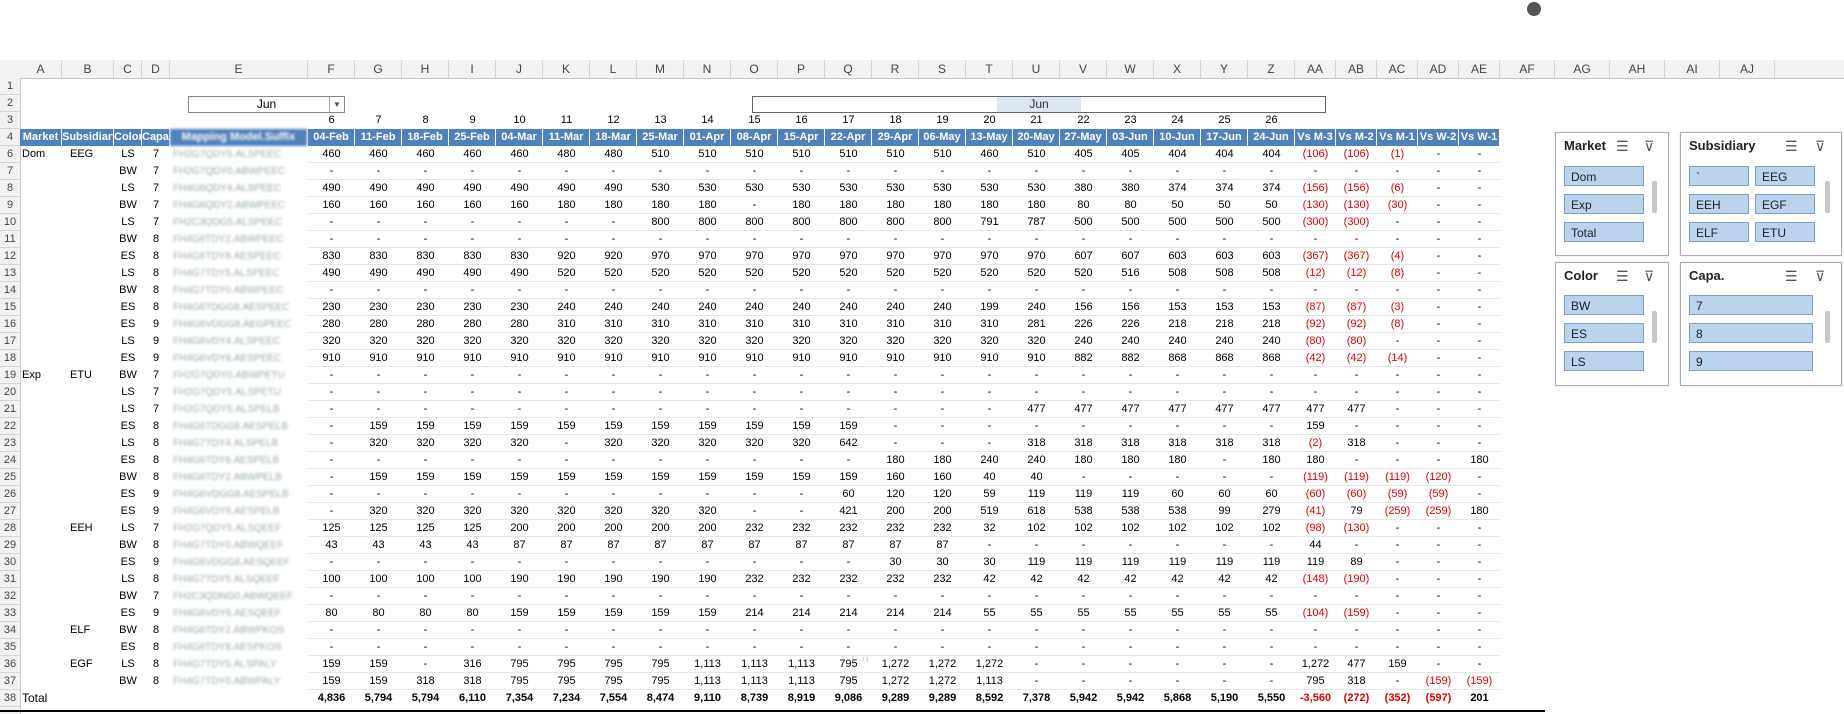  What do you see at coordinates (378, 341) in the screenshot?
I see `value-cell: 320` at bounding box center [378, 341].